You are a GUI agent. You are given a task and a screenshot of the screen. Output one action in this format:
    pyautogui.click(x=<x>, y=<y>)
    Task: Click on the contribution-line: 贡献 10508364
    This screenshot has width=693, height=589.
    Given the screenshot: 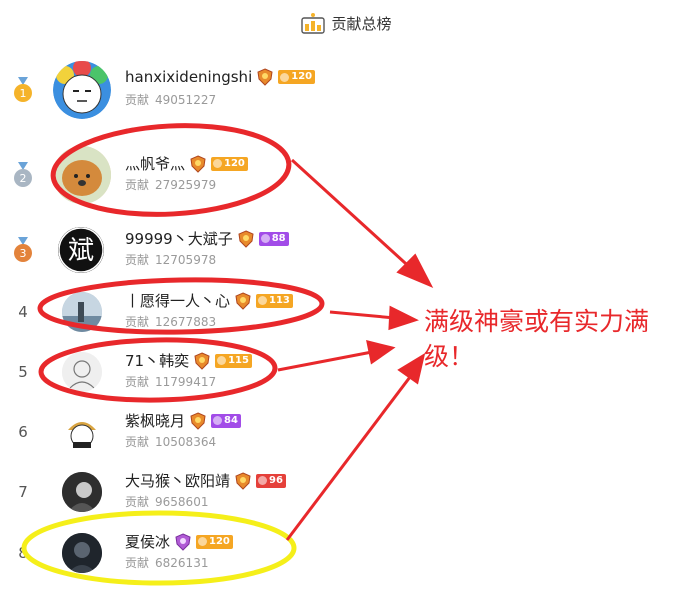 What is the action you would take?
    pyautogui.click(x=170, y=441)
    